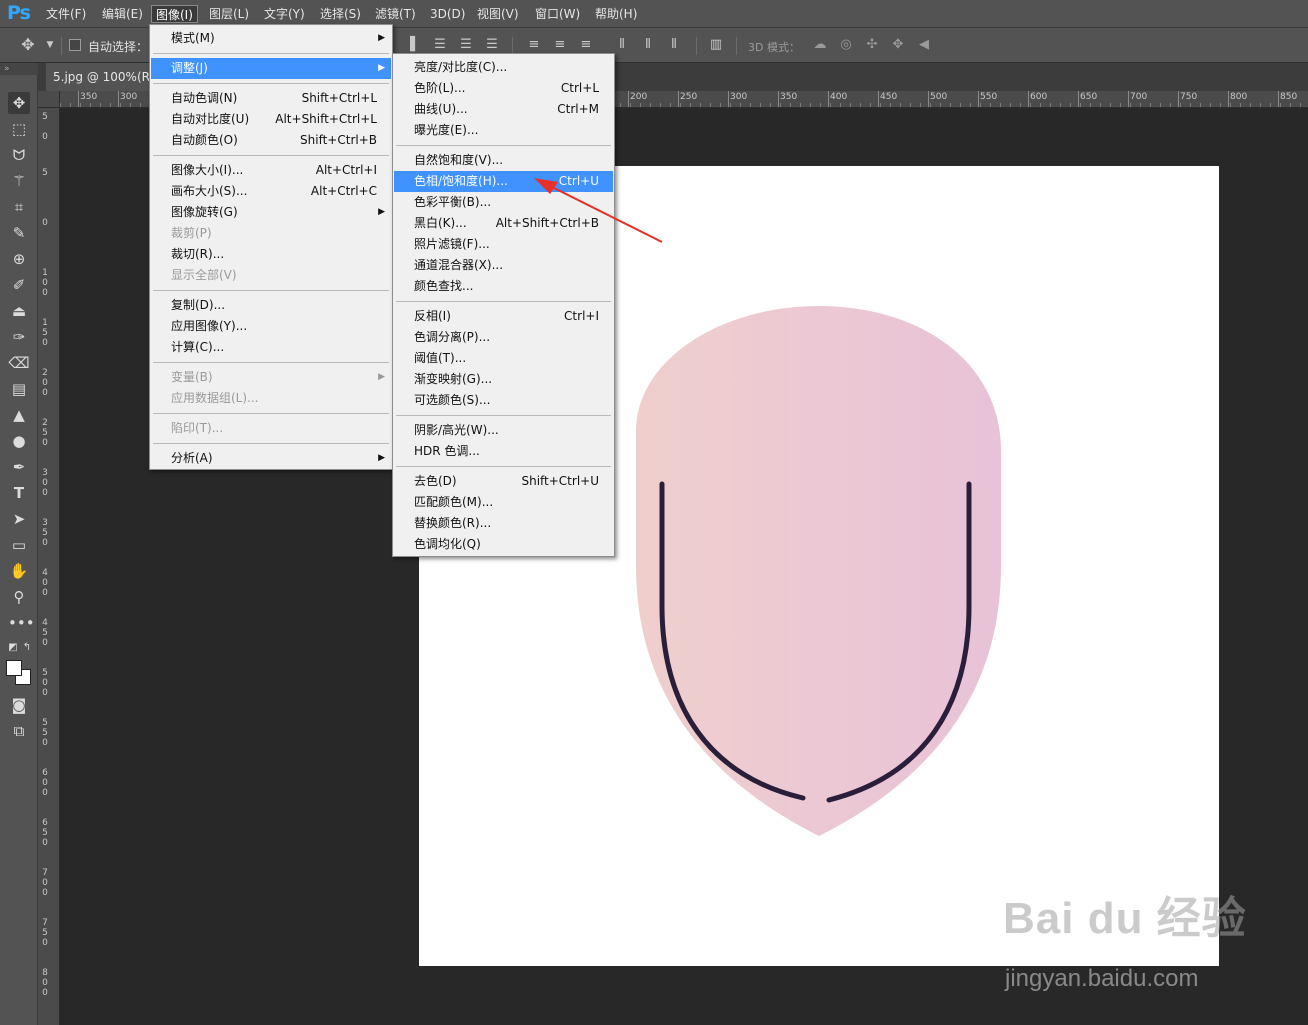 The width and height of the screenshot is (1308, 1025). I want to click on path-selection-tool-icon: ➤, so click(19, 519).